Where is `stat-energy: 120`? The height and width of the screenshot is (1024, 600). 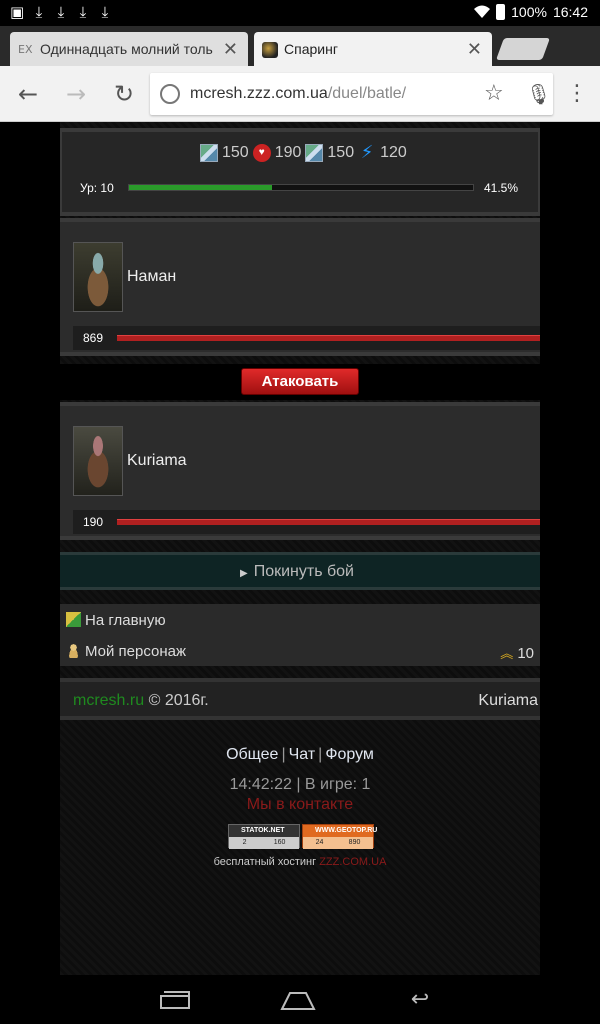 stat-energy: 120 is located at coordinates (393, 152).